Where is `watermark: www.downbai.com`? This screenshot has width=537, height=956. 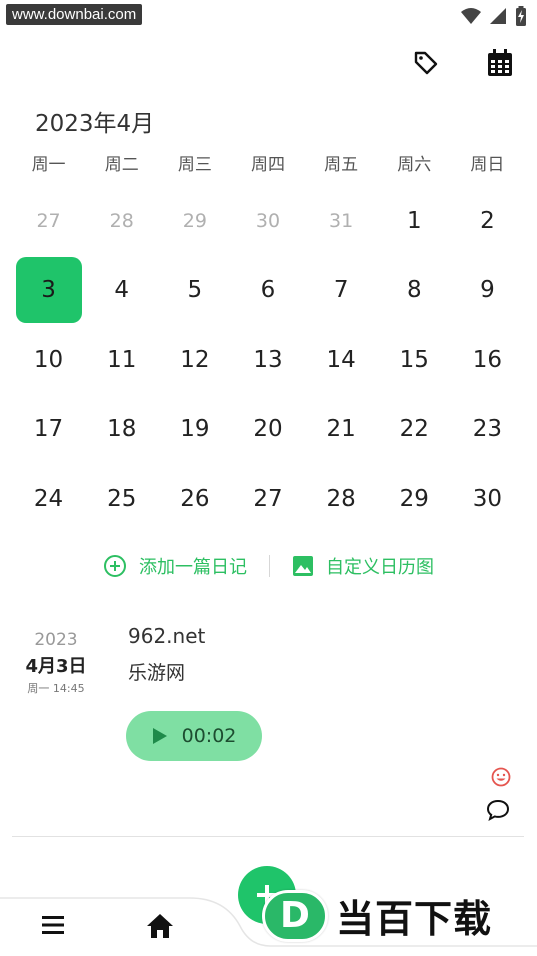 watermark: www.downbai.com is located at coordinates (74, 14).